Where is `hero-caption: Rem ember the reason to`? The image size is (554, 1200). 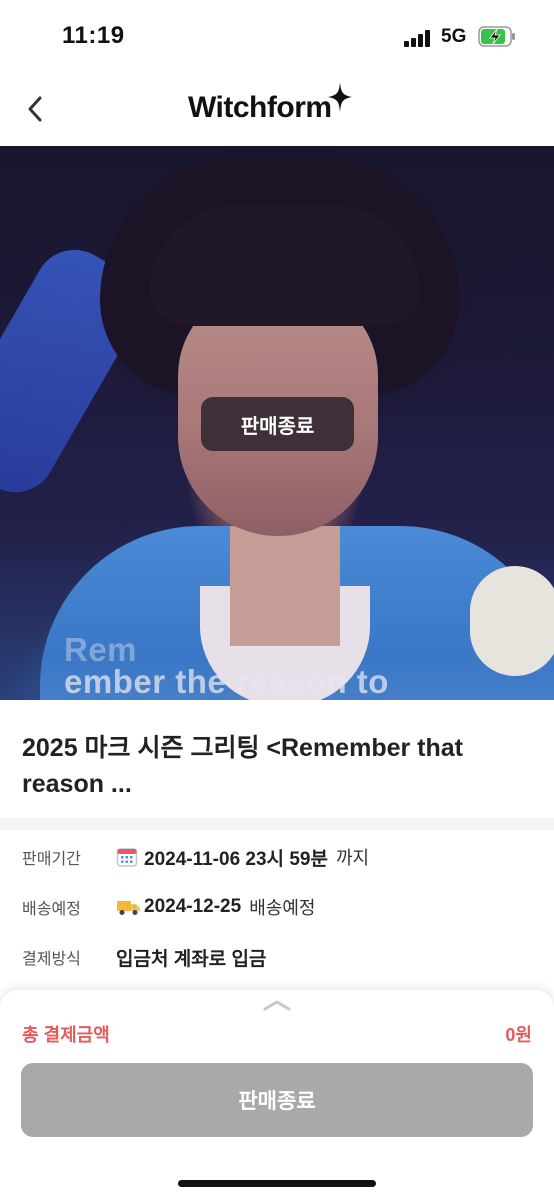 hero-caption: Rem ember the reason to is located at coordinates (226, 665).